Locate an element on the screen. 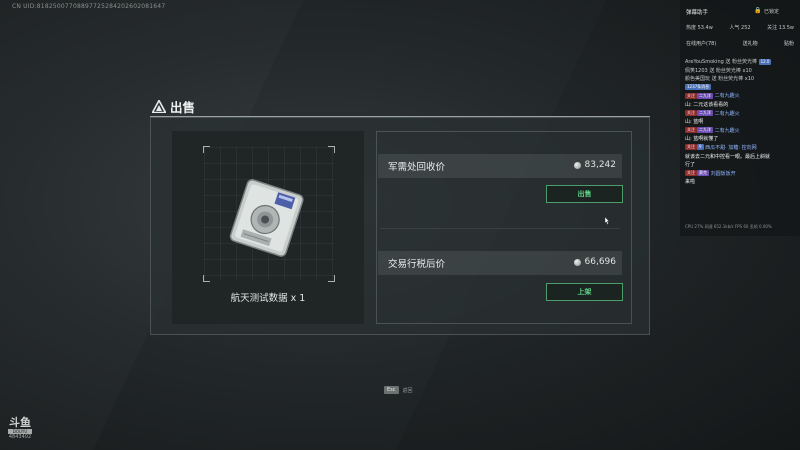 The width and height of the screenshot is (800, 450). stat-popularity: 人气 252 is located at coordinates (740, 28).